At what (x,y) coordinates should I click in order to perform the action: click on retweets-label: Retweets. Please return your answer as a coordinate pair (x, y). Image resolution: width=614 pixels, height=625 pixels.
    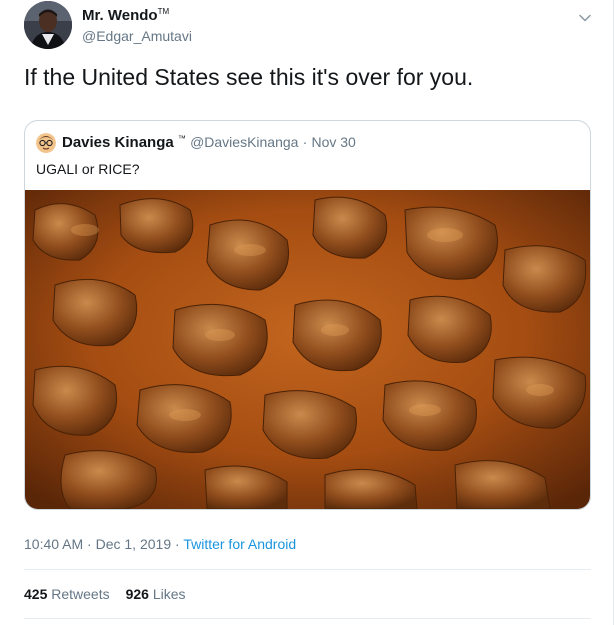
    Looking at the image, I should click on (80, 594).